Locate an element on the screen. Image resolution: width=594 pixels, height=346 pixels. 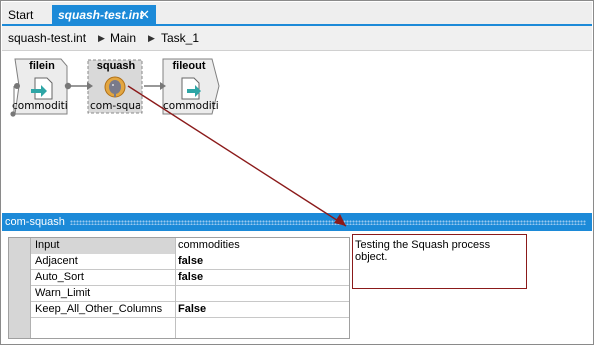
description-text: Testing the Squash process object. is located at coordinates (423, 251).